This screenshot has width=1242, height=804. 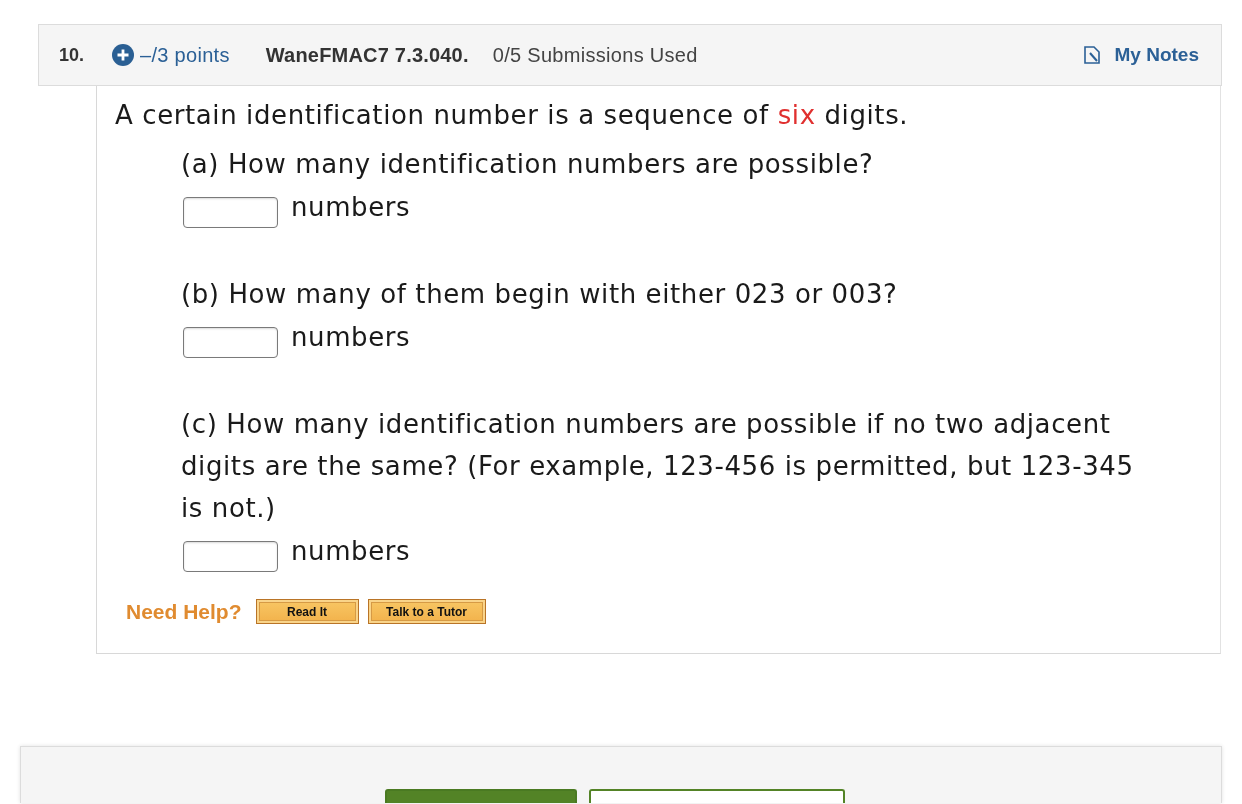 I want to click on part-question: (b) How many of them begin with either 023 or 003?, so click(x=540, y=294).